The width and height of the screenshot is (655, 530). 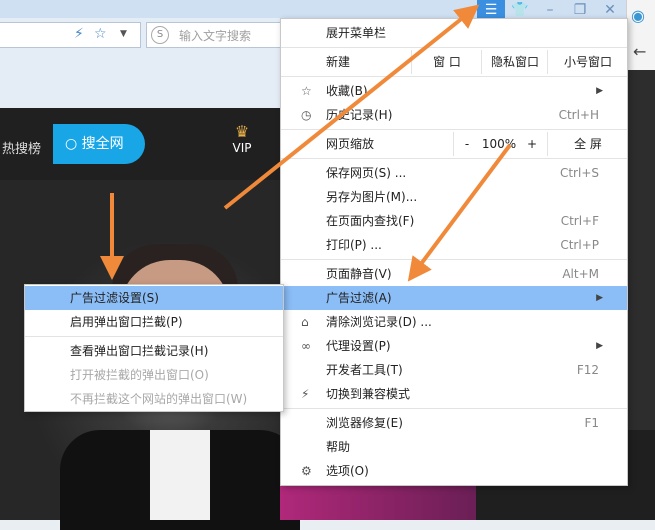 What do you see at coordinates (160, 35) in the screenshot?
I see `search-engine-icon: S` at bounding box center [160, 35].